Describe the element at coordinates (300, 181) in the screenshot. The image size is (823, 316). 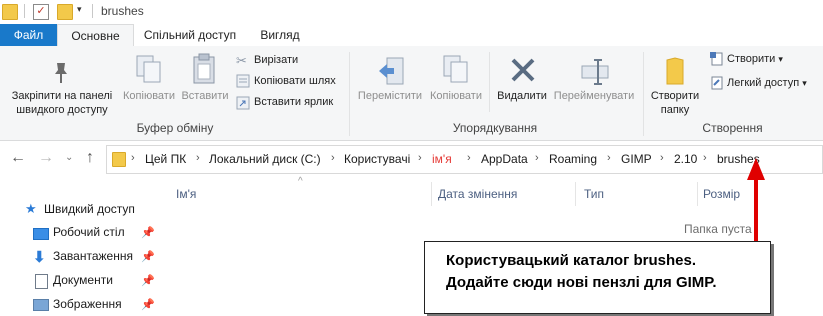
I see `sort-ascending-icon: ^` at that location.